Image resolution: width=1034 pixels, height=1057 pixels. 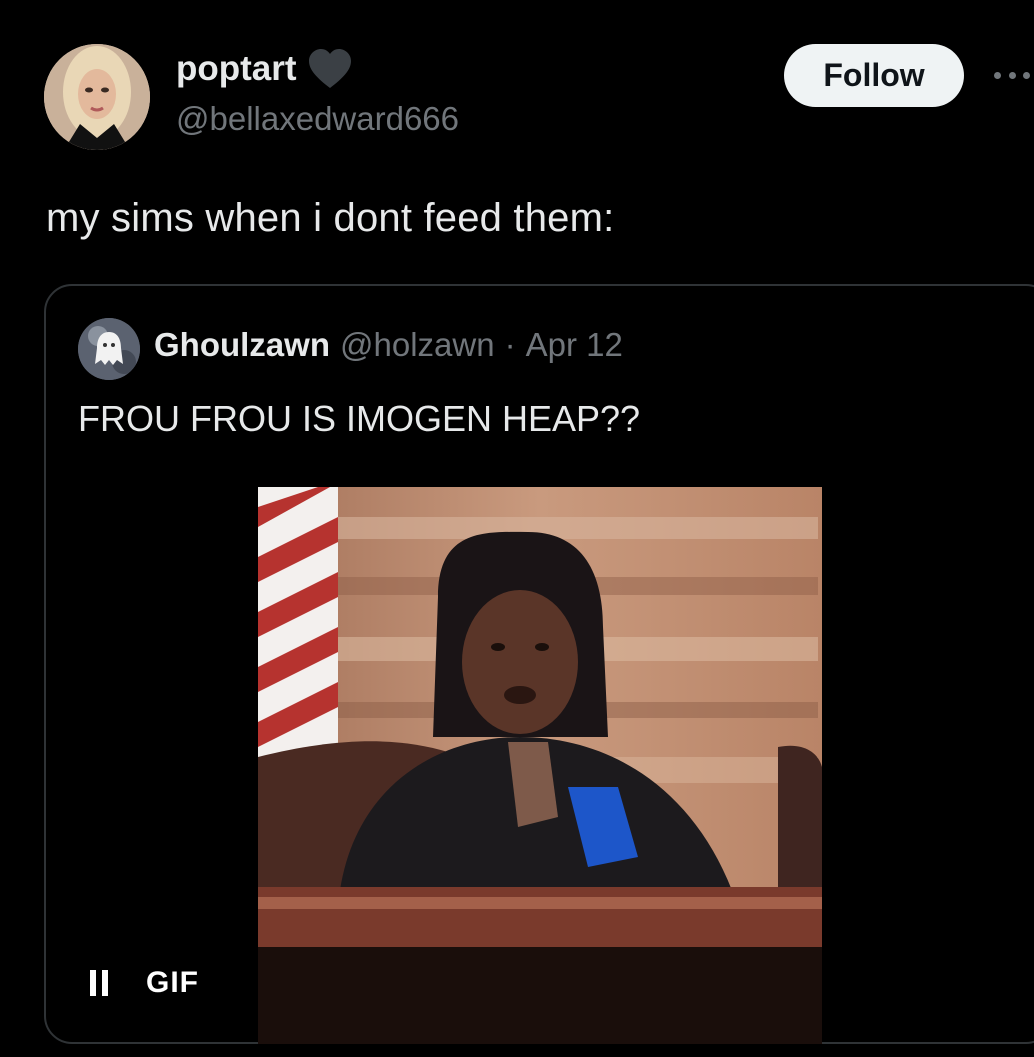 I want to click on author-display-name-row: poptart, so click(x=264, y=69).